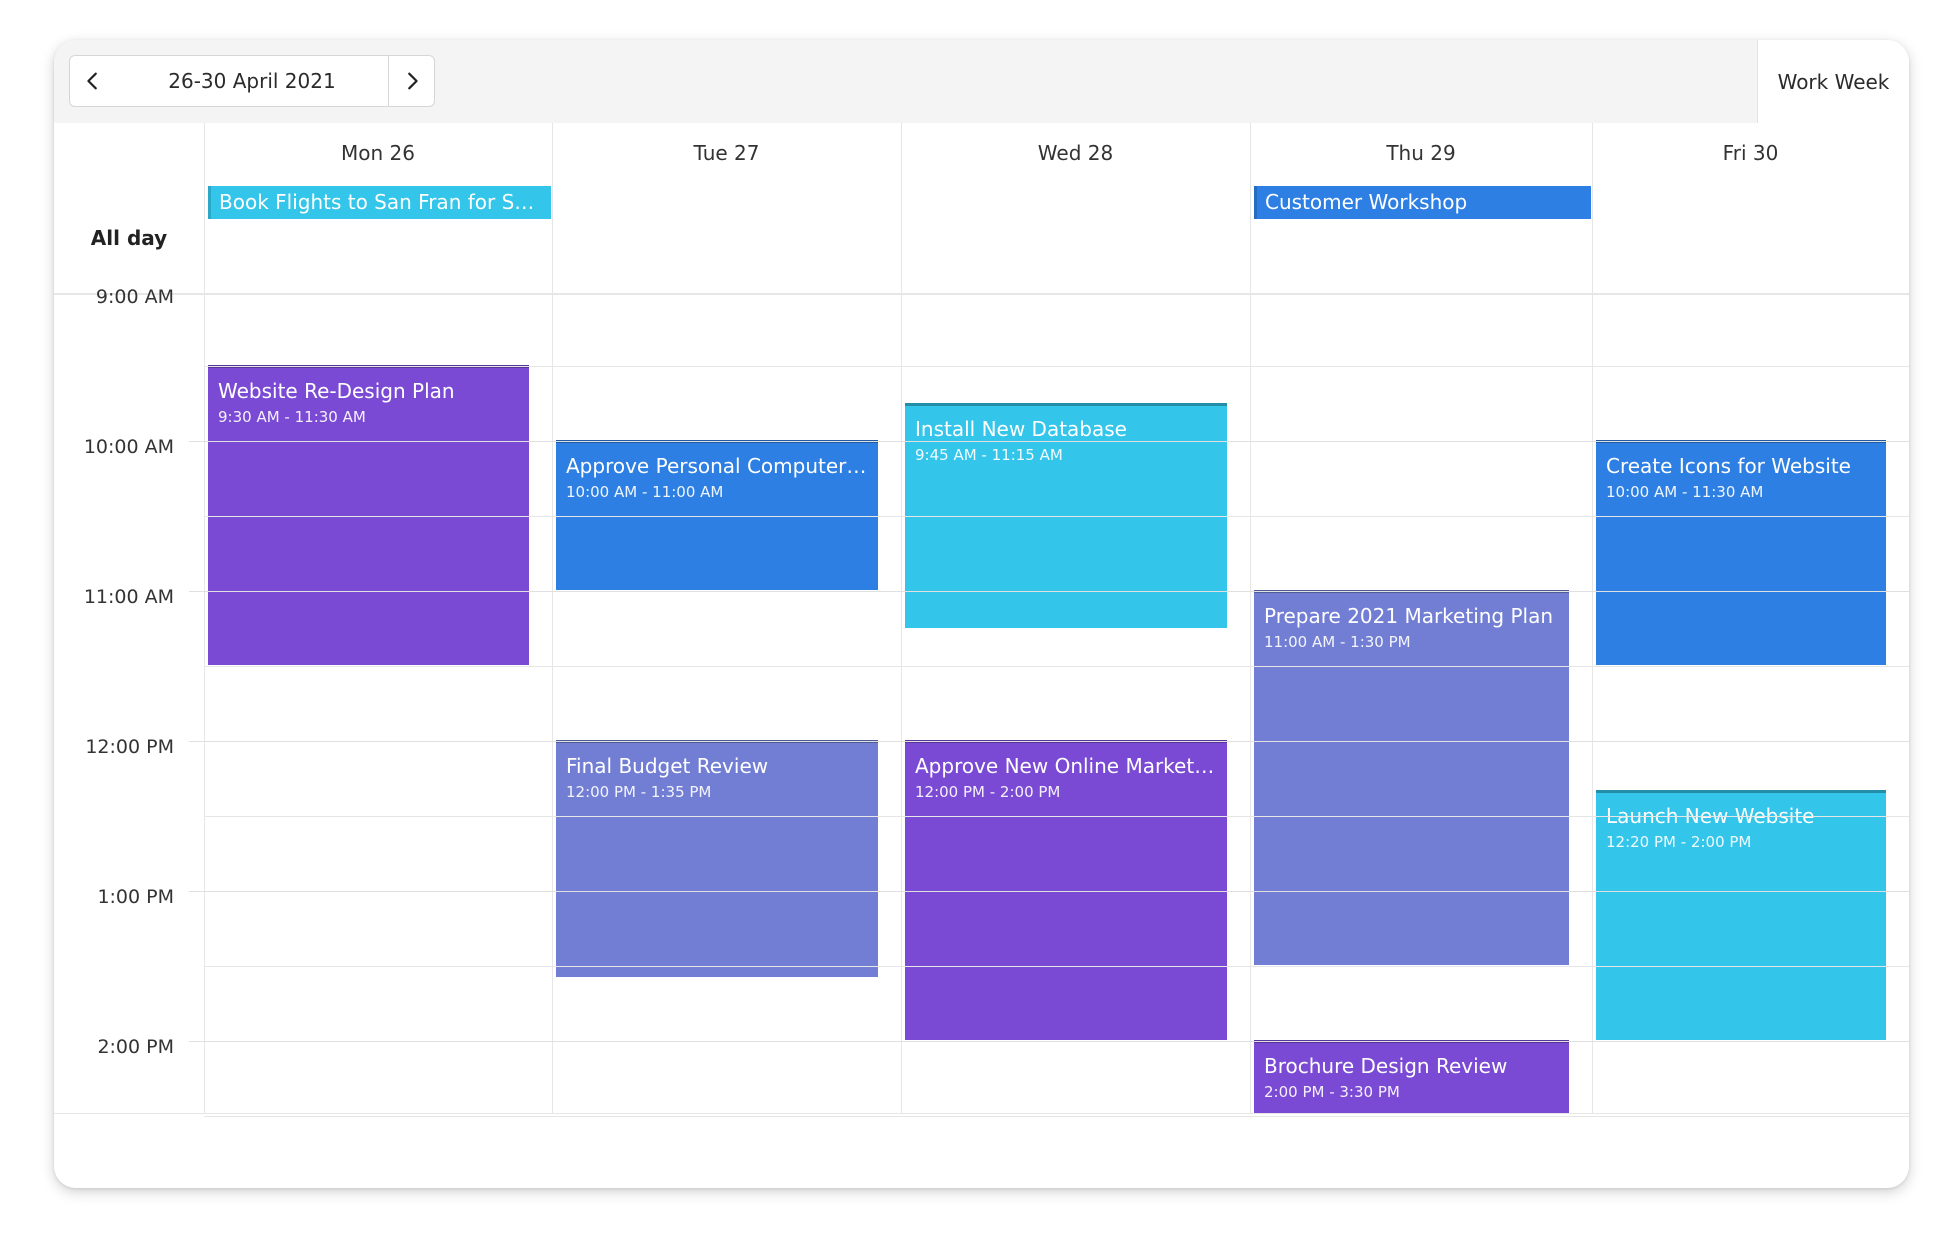 The image size is (1960, 1240). What do you see at coordinates (717, 859) in the screenshot?
I see `calendar-event: Final Budget Review 12:00 PM - 1:35 PM` at bounding box center [717, 859].